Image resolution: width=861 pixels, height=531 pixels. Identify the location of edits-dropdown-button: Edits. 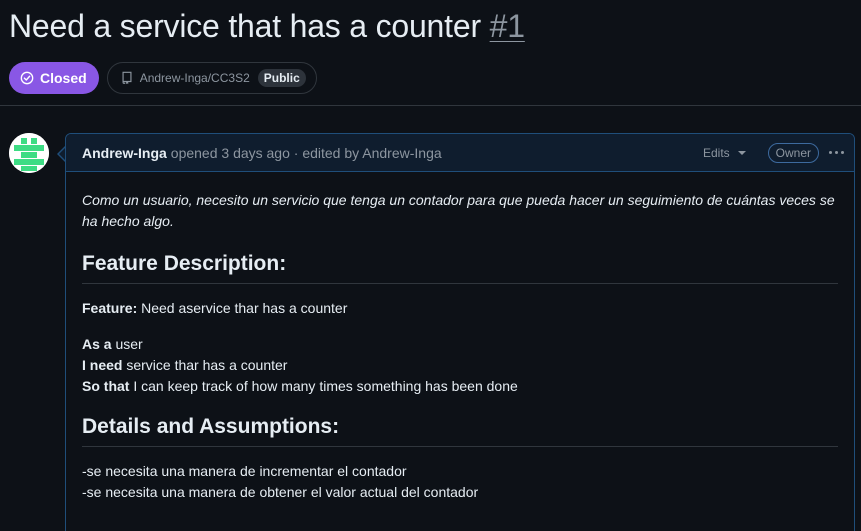
(724, 153).